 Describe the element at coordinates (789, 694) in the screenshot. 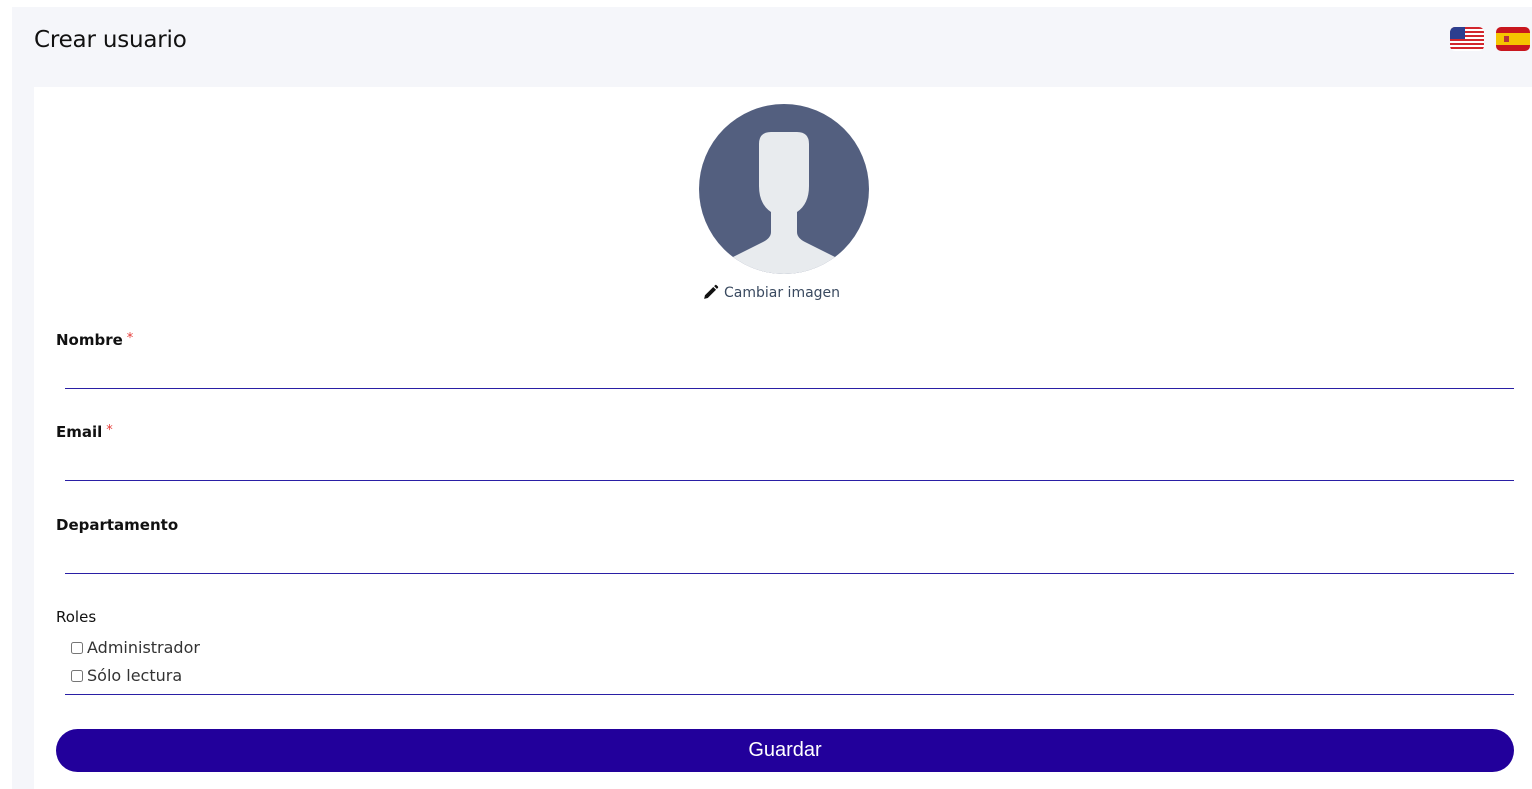

I see `roles-divider` at that location.